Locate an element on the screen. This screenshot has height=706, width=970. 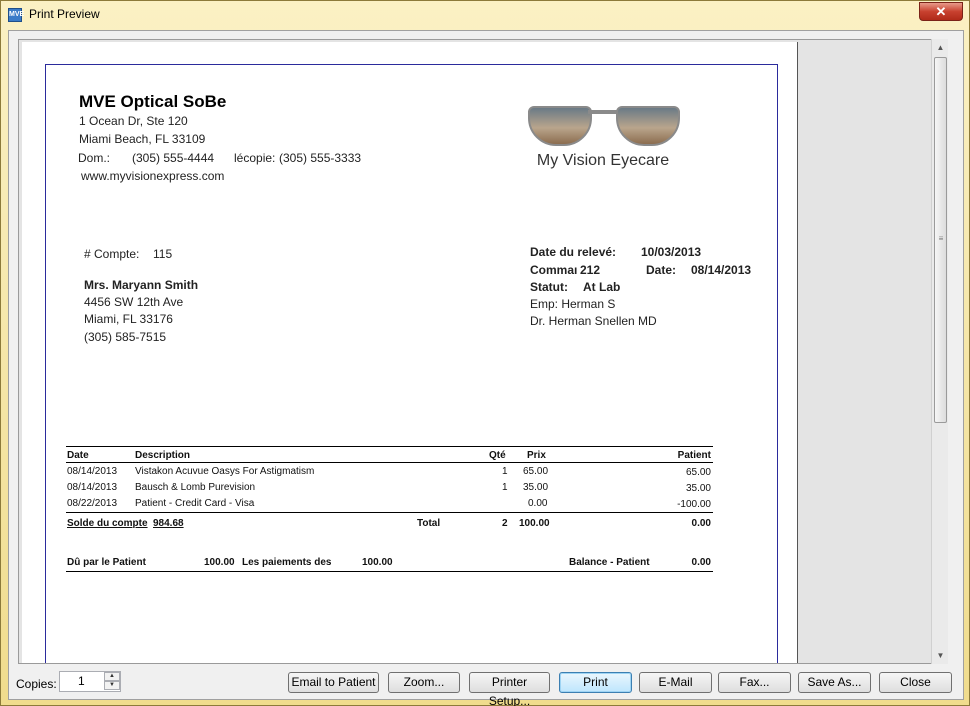
total-price: 100.00 is located at coordinates (534, 523).